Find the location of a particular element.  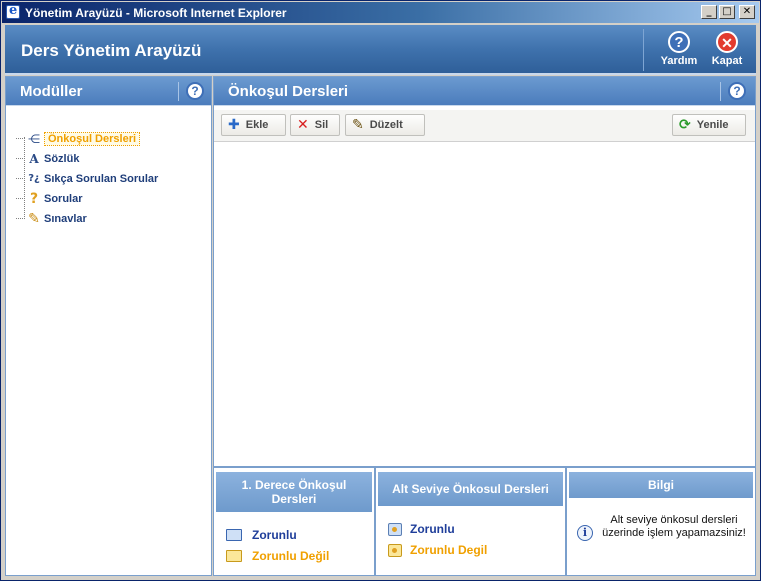

yellow-document-icon is located at coordinates (395, 550).